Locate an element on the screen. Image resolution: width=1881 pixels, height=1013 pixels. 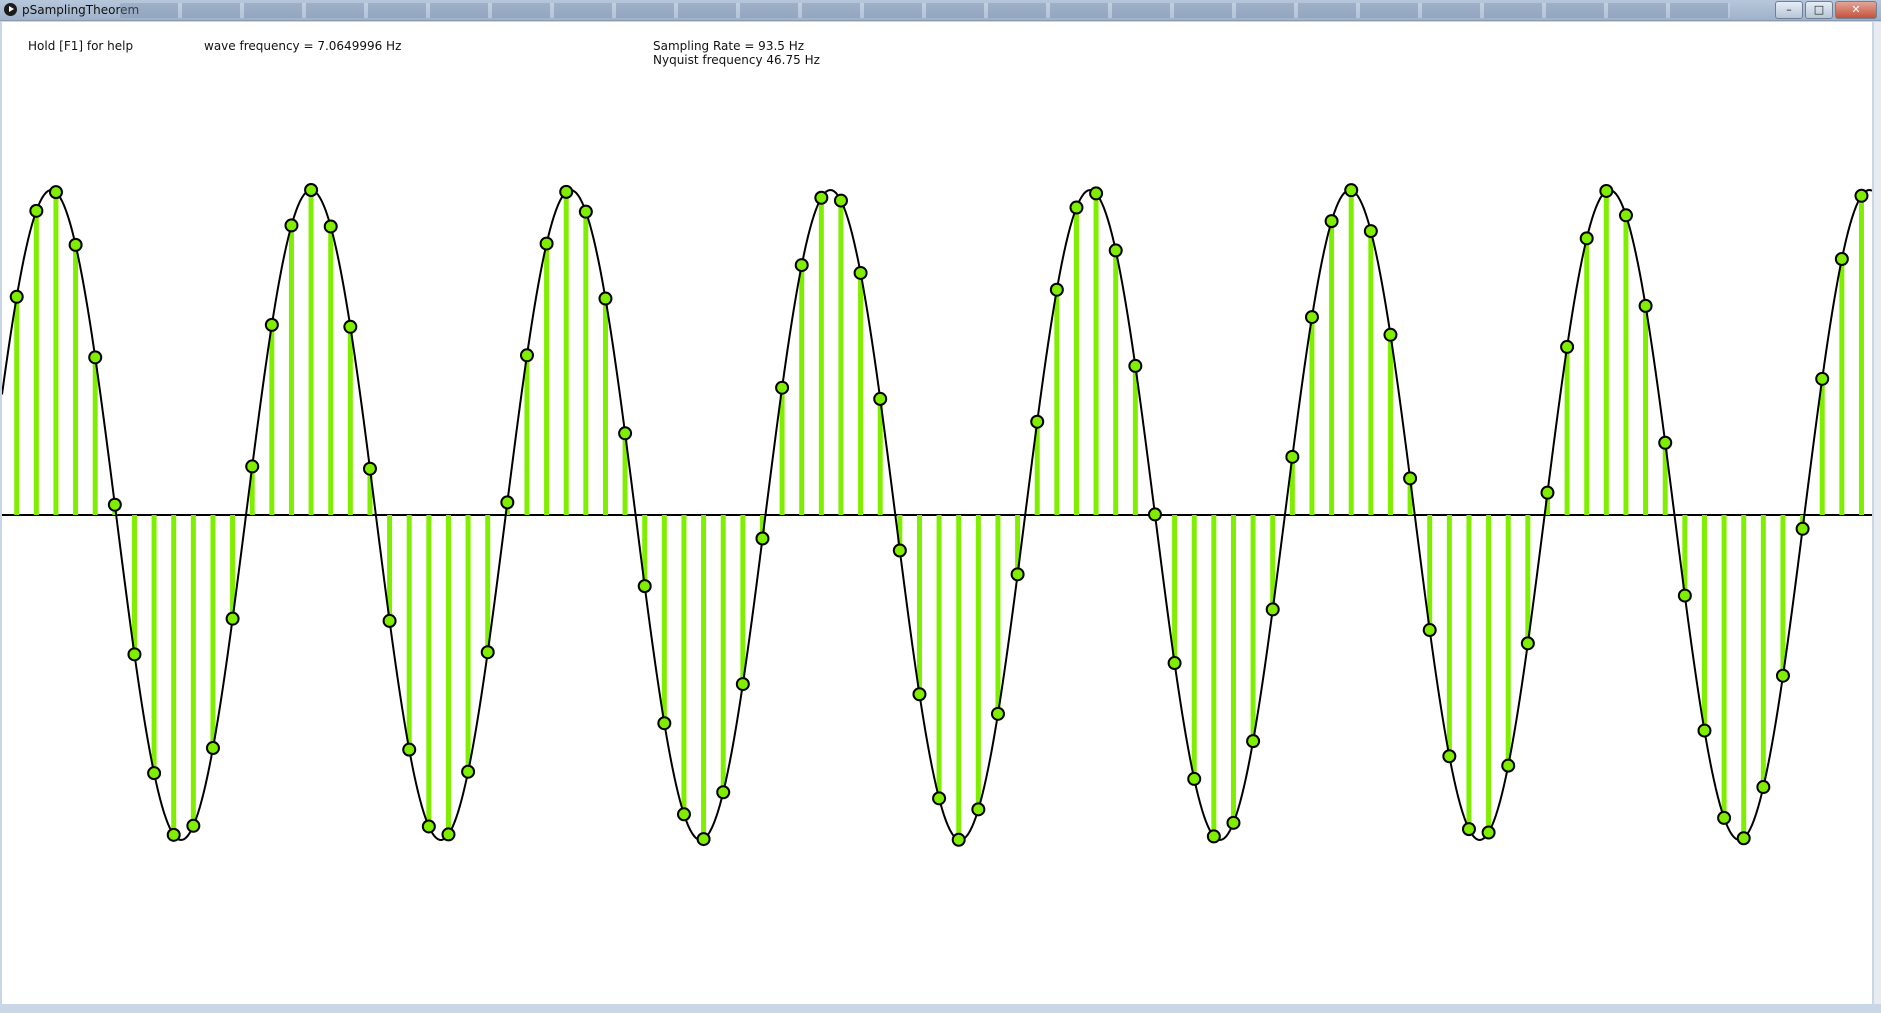
title-bar: pSamplingTheorem – □ ✕ is located at coordinates (940, 10).